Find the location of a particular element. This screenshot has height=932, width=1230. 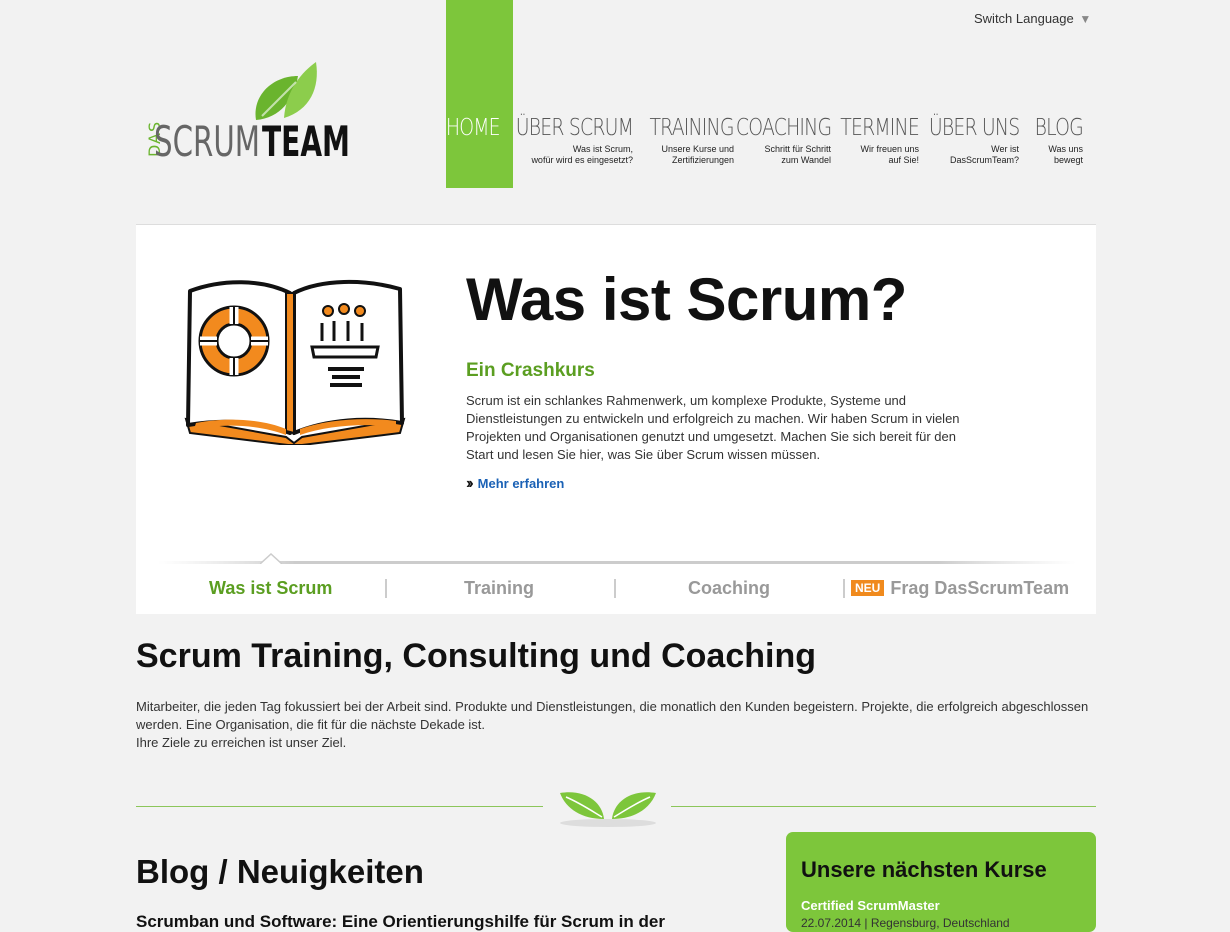

nav-item-title: ÜBER SCRUM is located at coordinates (574, 128).